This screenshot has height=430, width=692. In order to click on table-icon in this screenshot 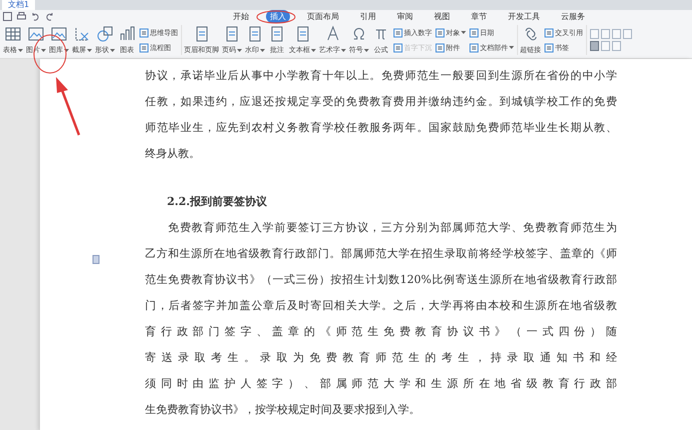, I will do `click(13, 34)`.